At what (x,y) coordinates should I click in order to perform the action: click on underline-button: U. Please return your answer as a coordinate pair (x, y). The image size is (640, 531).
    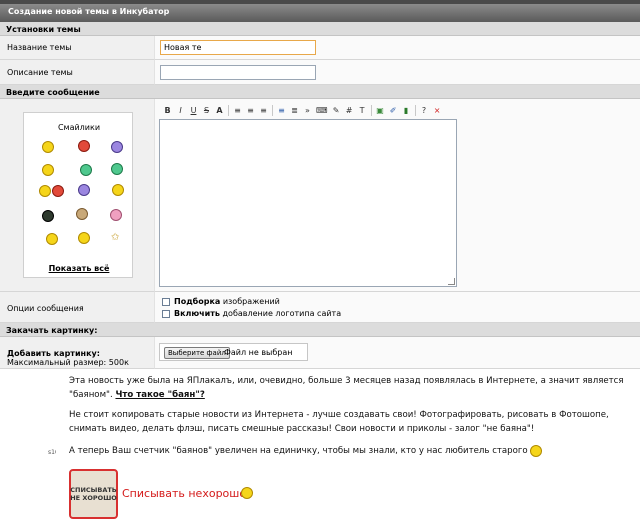
    Looking at the image, I should click on (193, 111).